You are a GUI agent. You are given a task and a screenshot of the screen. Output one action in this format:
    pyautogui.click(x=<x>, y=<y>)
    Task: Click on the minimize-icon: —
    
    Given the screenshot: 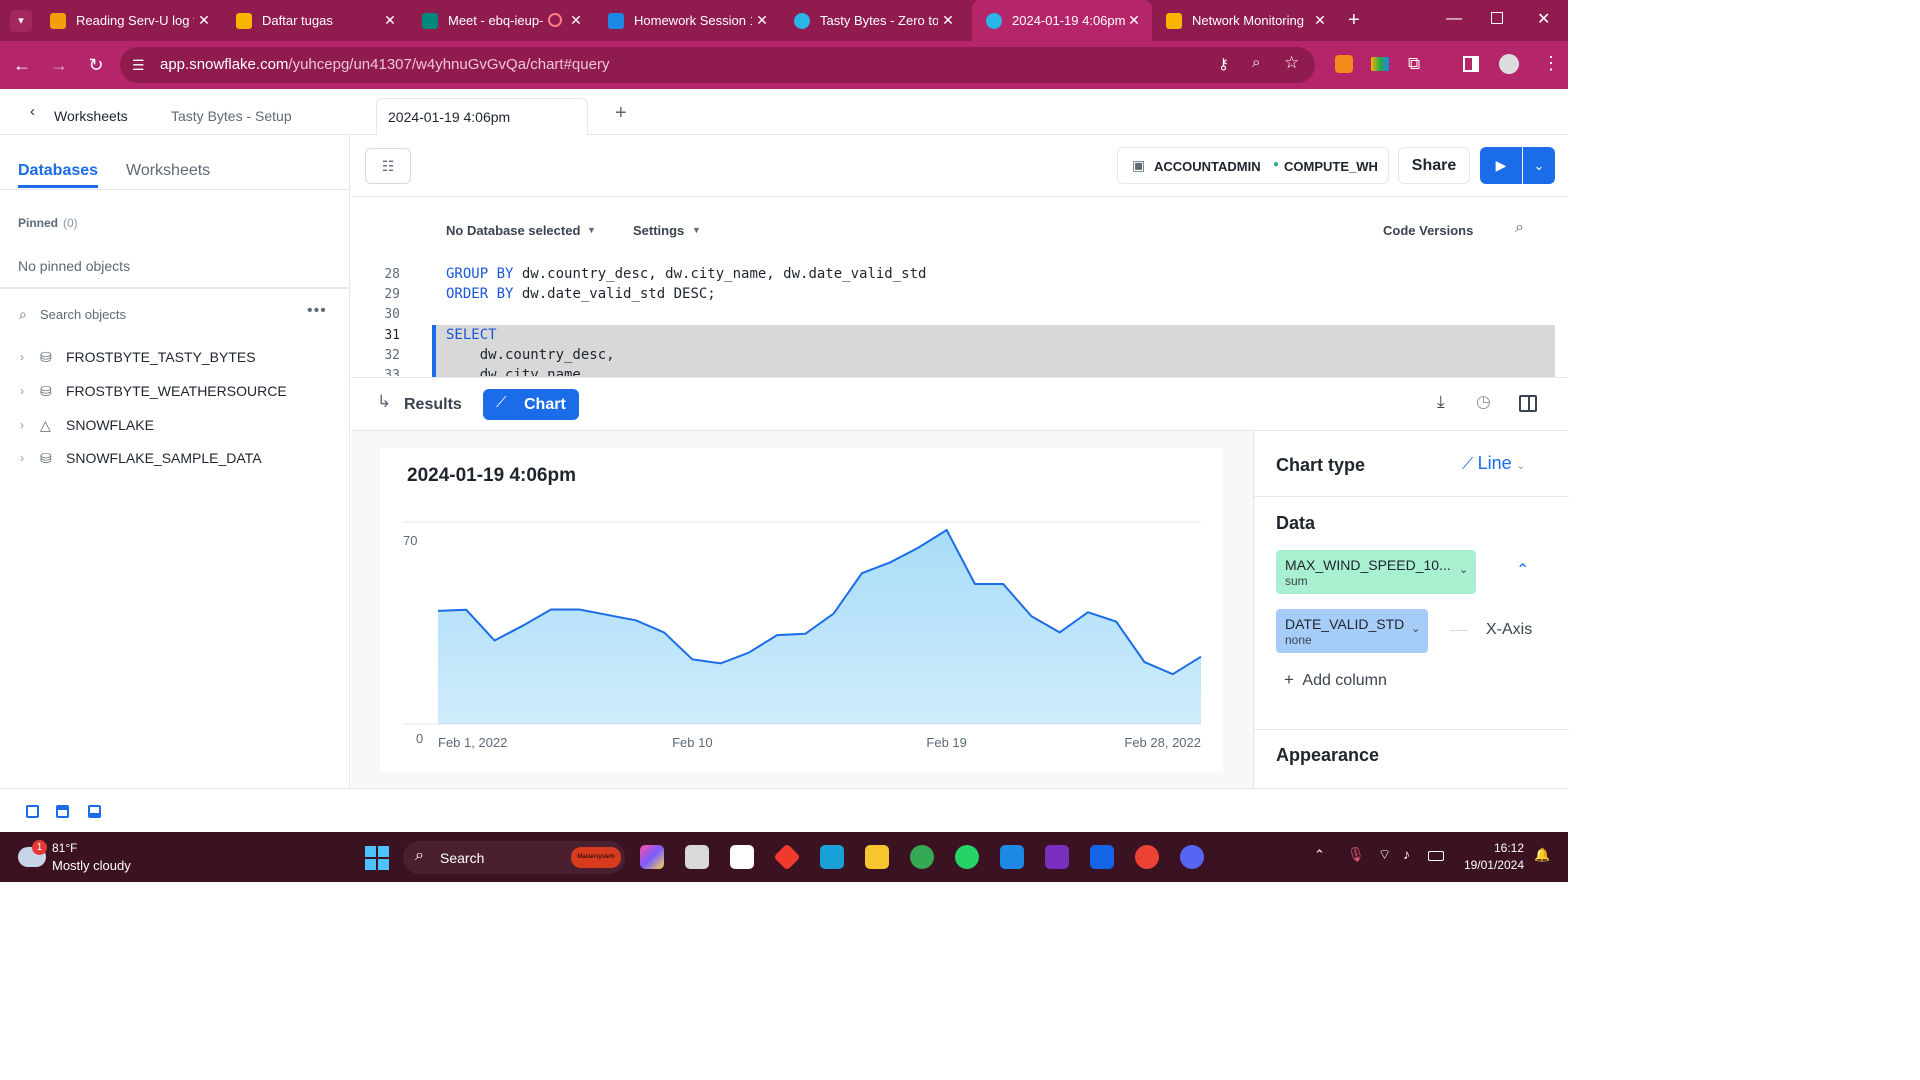 What is the action you would take?
    pyautogui.click(x=1454, y=19)
    